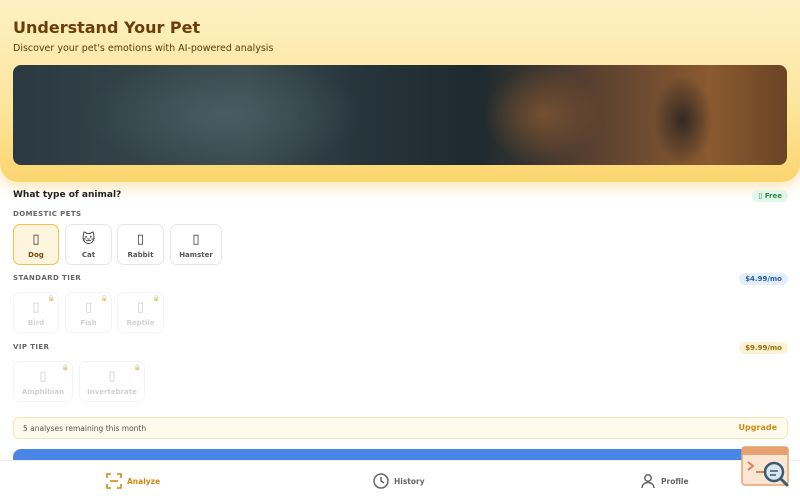 This screenshot has height=500, width=800. I want to click on domestic-tier-label: DOMESTIC PETS, so click(47, 214).